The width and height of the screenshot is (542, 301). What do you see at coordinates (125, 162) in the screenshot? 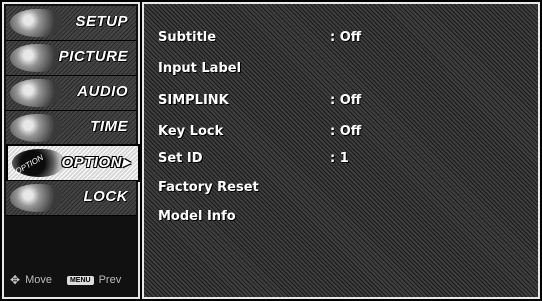
I see `chevron-right-icon: ▸` at bounding box center [125, 162].